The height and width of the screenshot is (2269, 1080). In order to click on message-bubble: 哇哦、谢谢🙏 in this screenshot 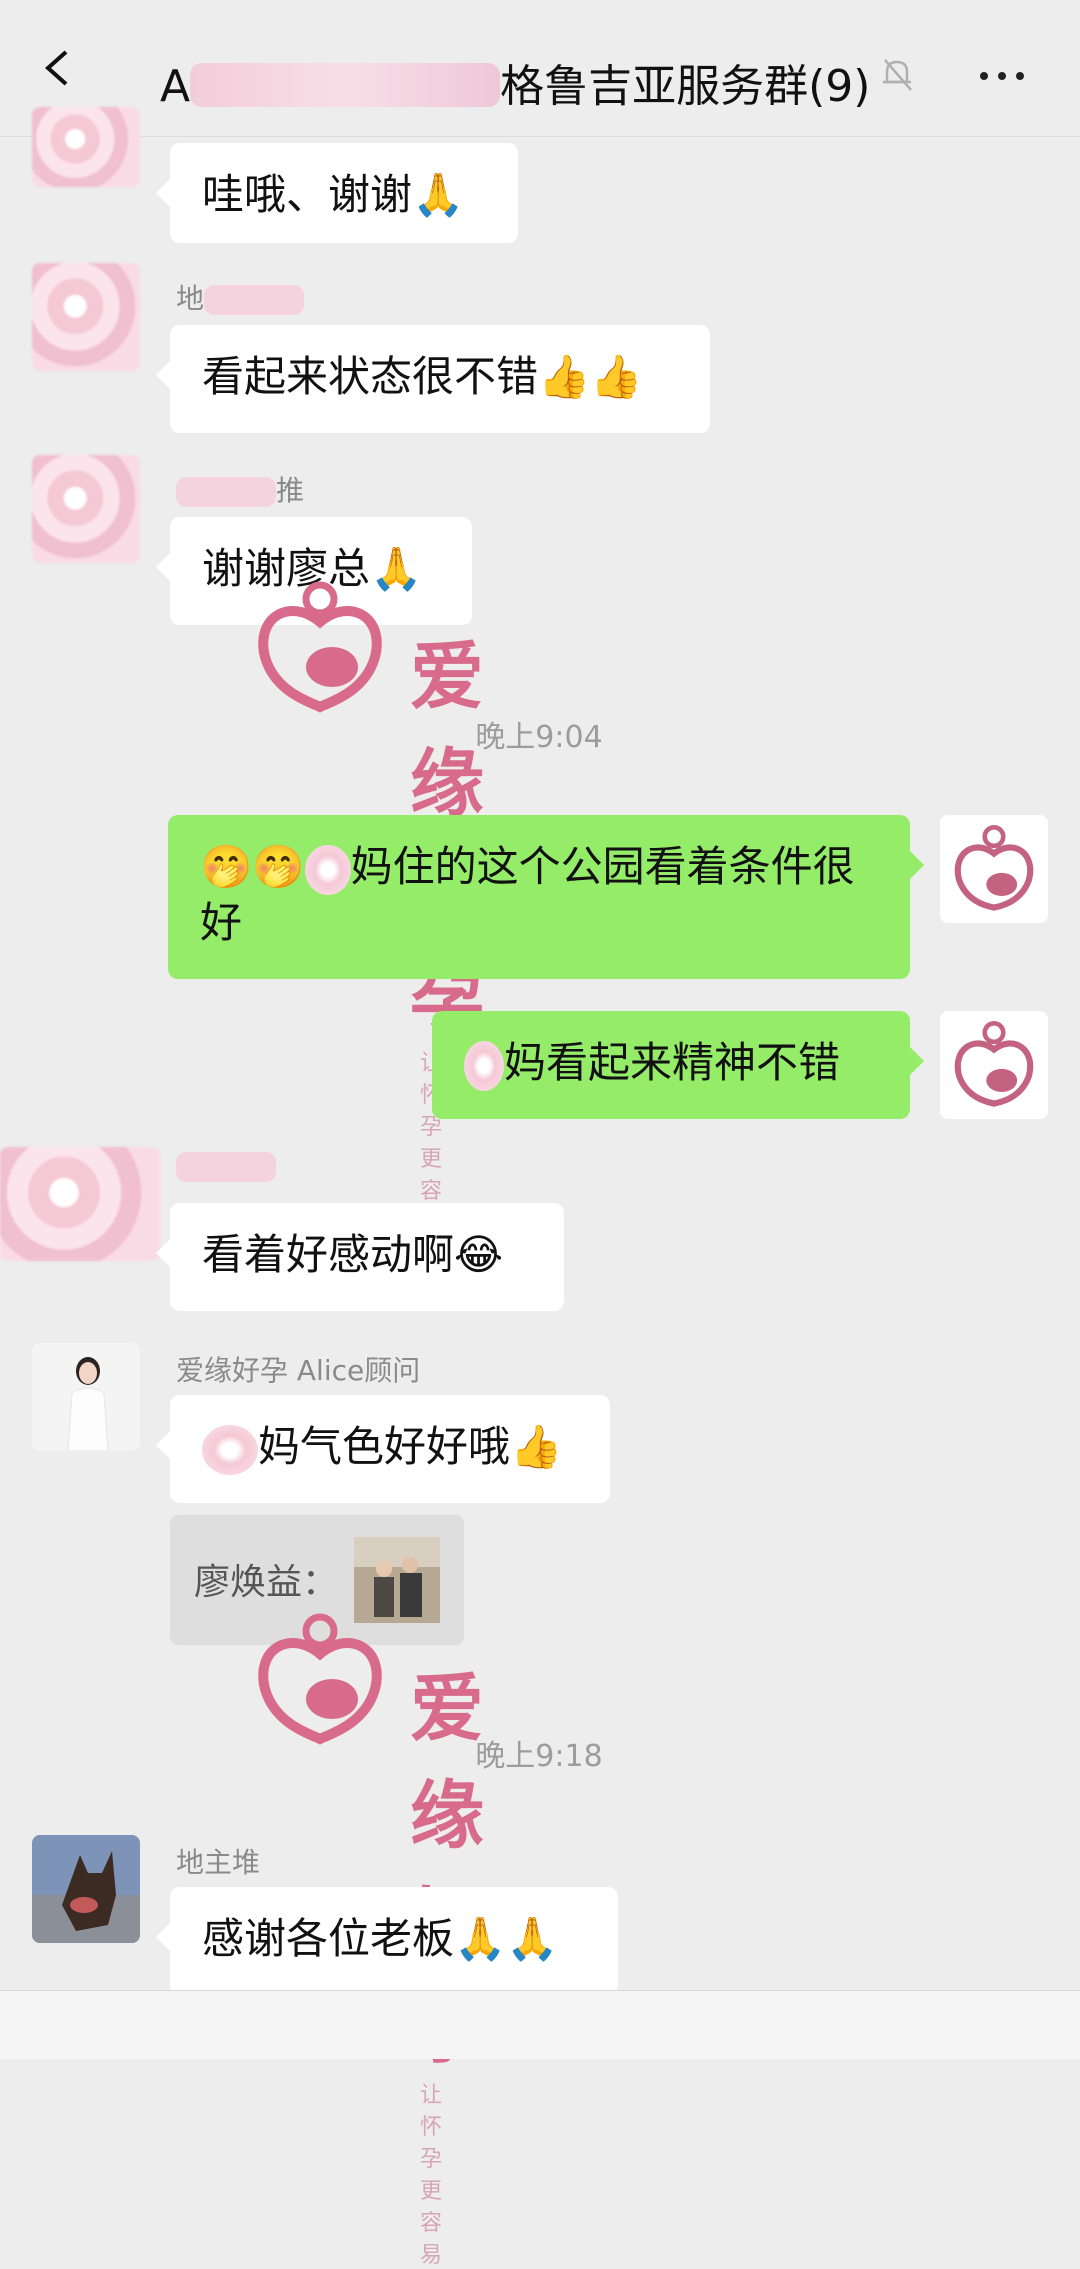, I will do `click(337, 193)`.